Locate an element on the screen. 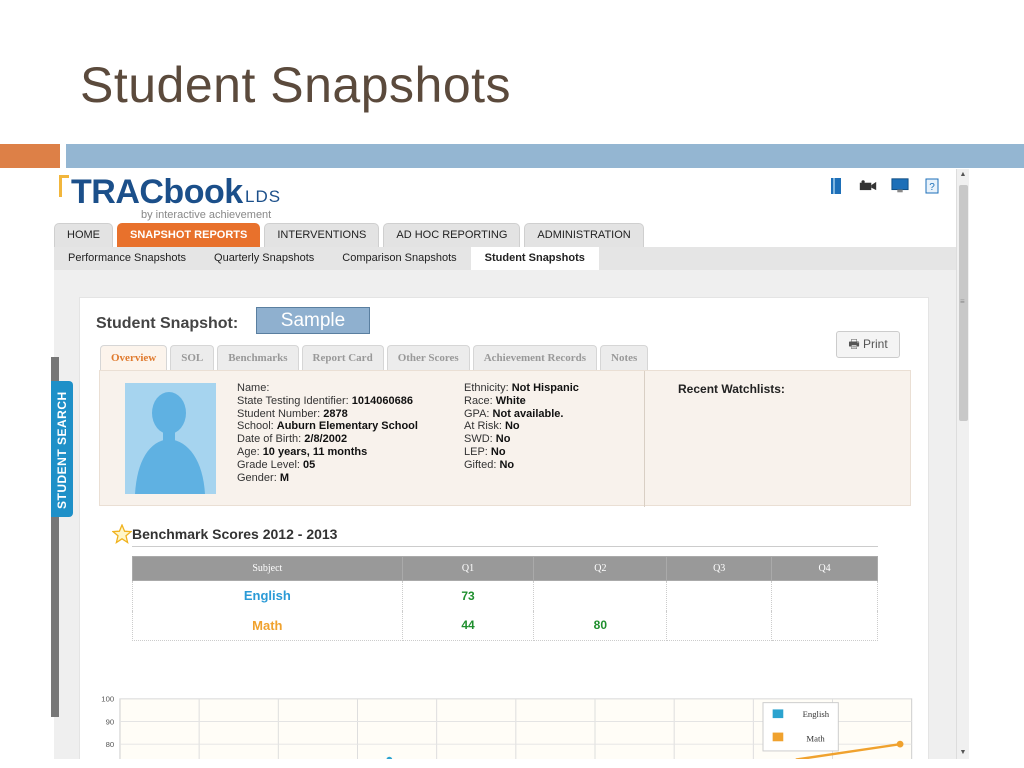 This screenshot has height=768, width=1024. monitor-icon is located at coordinates (900, 186).